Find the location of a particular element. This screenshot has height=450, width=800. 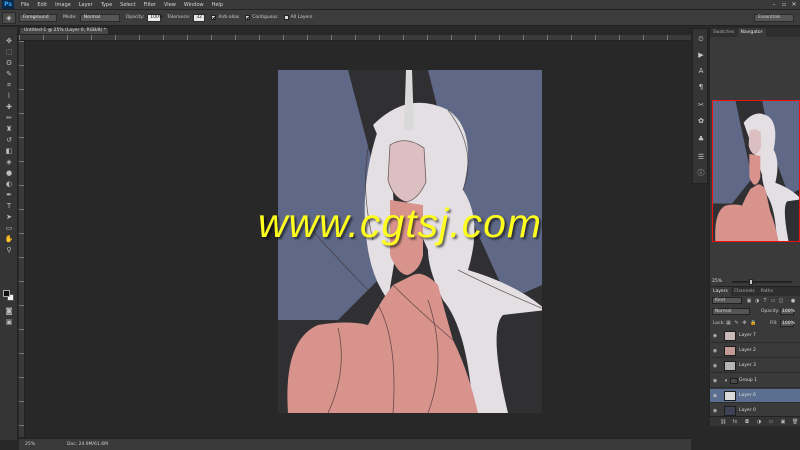

tab-swatches: Swatches is located at coordinates (724, 32).